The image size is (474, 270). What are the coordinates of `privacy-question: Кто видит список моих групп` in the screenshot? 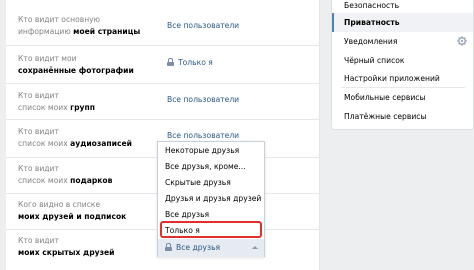 It's located at (56, 101).